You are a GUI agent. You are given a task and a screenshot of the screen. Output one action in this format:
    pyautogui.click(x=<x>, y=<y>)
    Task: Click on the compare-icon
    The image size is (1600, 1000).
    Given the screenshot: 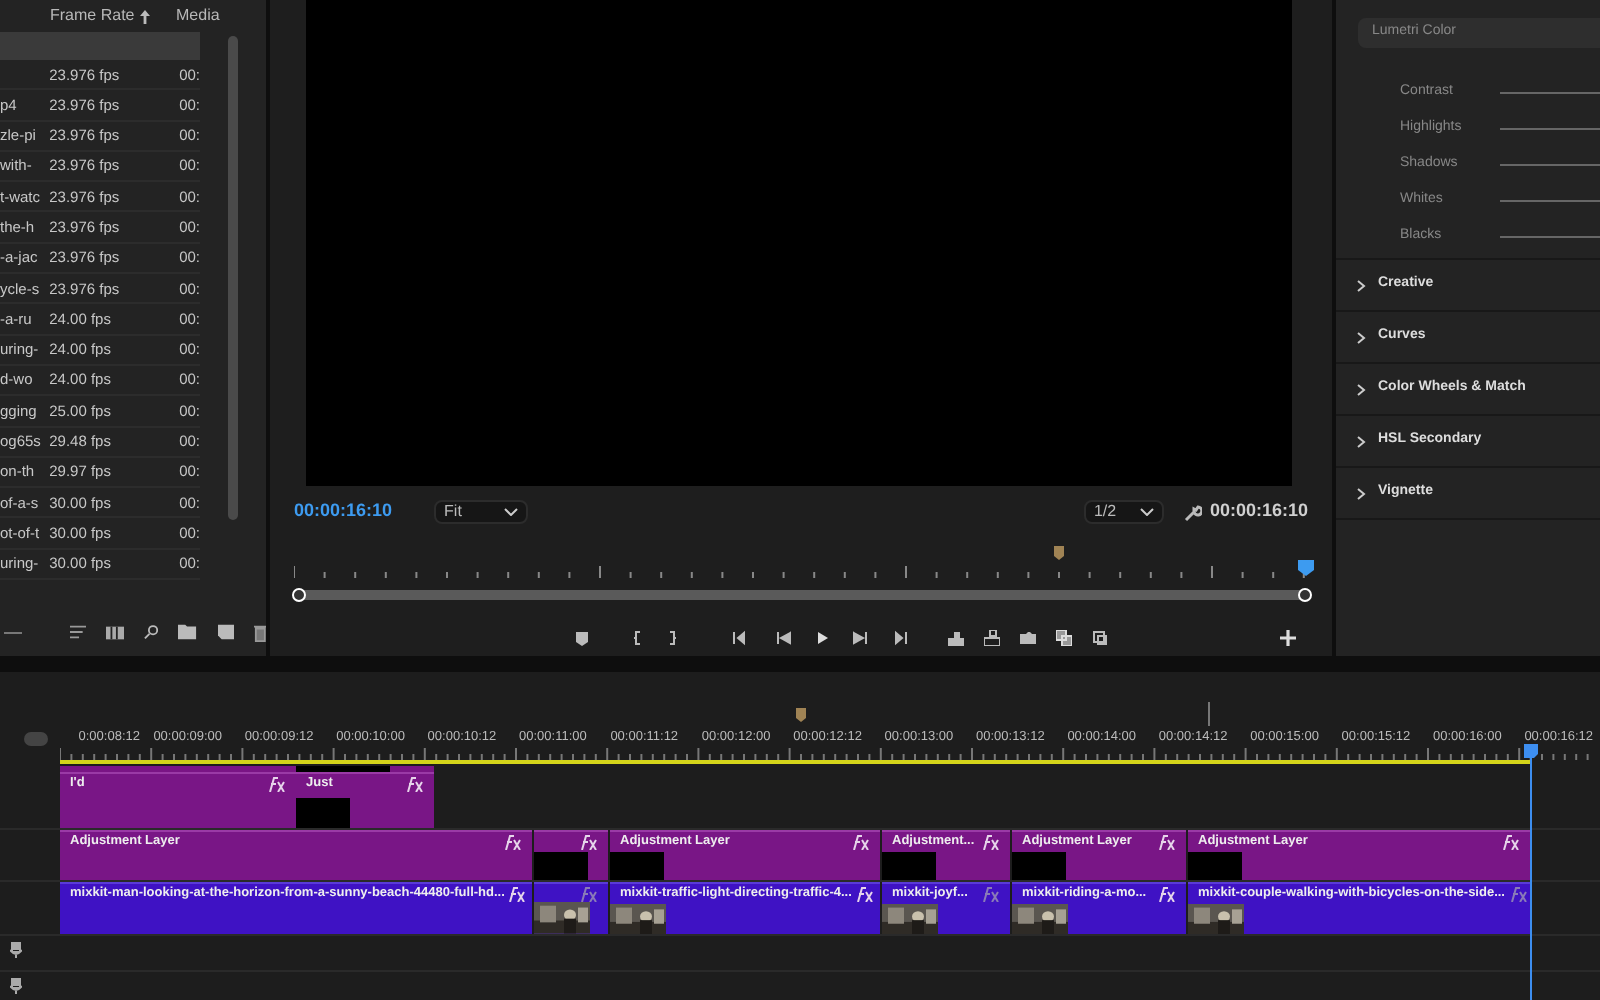 What is the action you would take?
    pyautogui.click(x=1064, y=638)
    